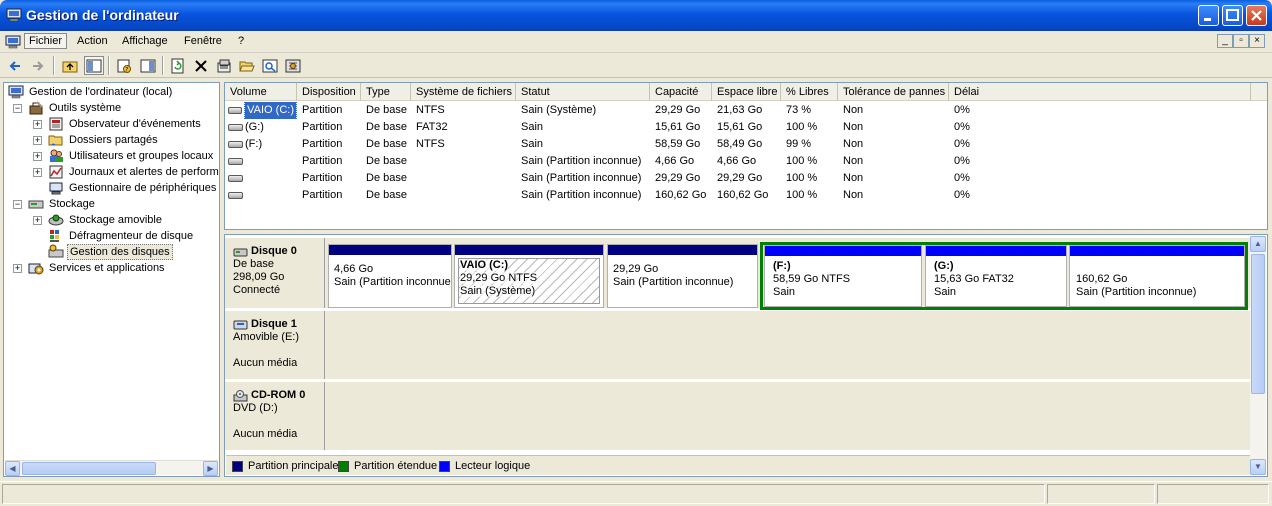 The height and width of the screenshot is (506, 1272). What do you see at coordinates (62, 204) in the screenshot?
I see `tree-stockage: Stockage` at bounding box center [62, 204].